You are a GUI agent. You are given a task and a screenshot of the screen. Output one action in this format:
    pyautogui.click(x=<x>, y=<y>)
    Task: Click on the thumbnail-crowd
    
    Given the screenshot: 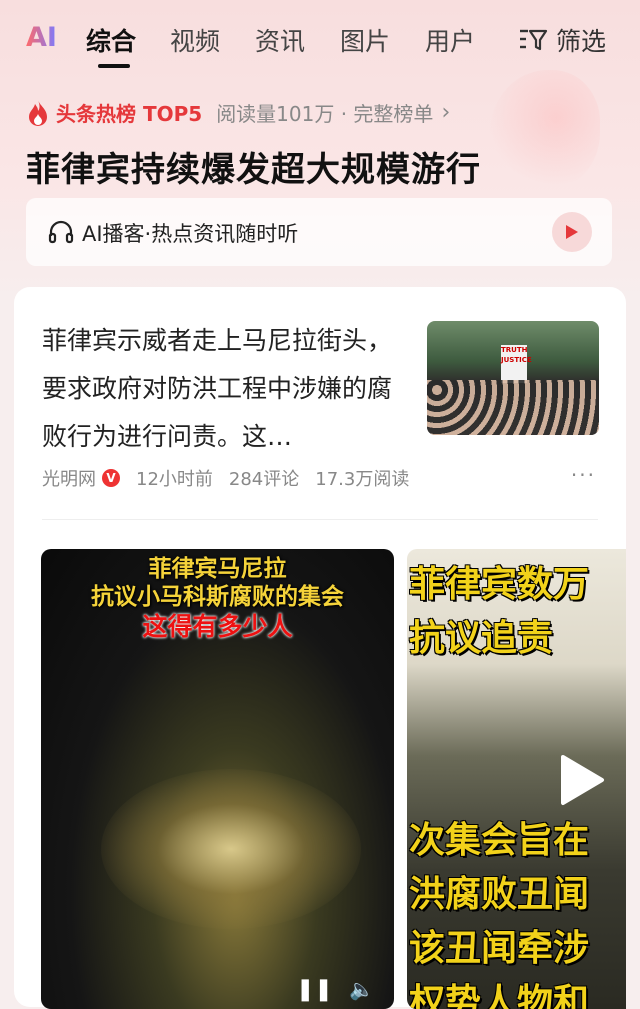 What is the action you would take?
    pyautogui.click(x=513, y=407)
    